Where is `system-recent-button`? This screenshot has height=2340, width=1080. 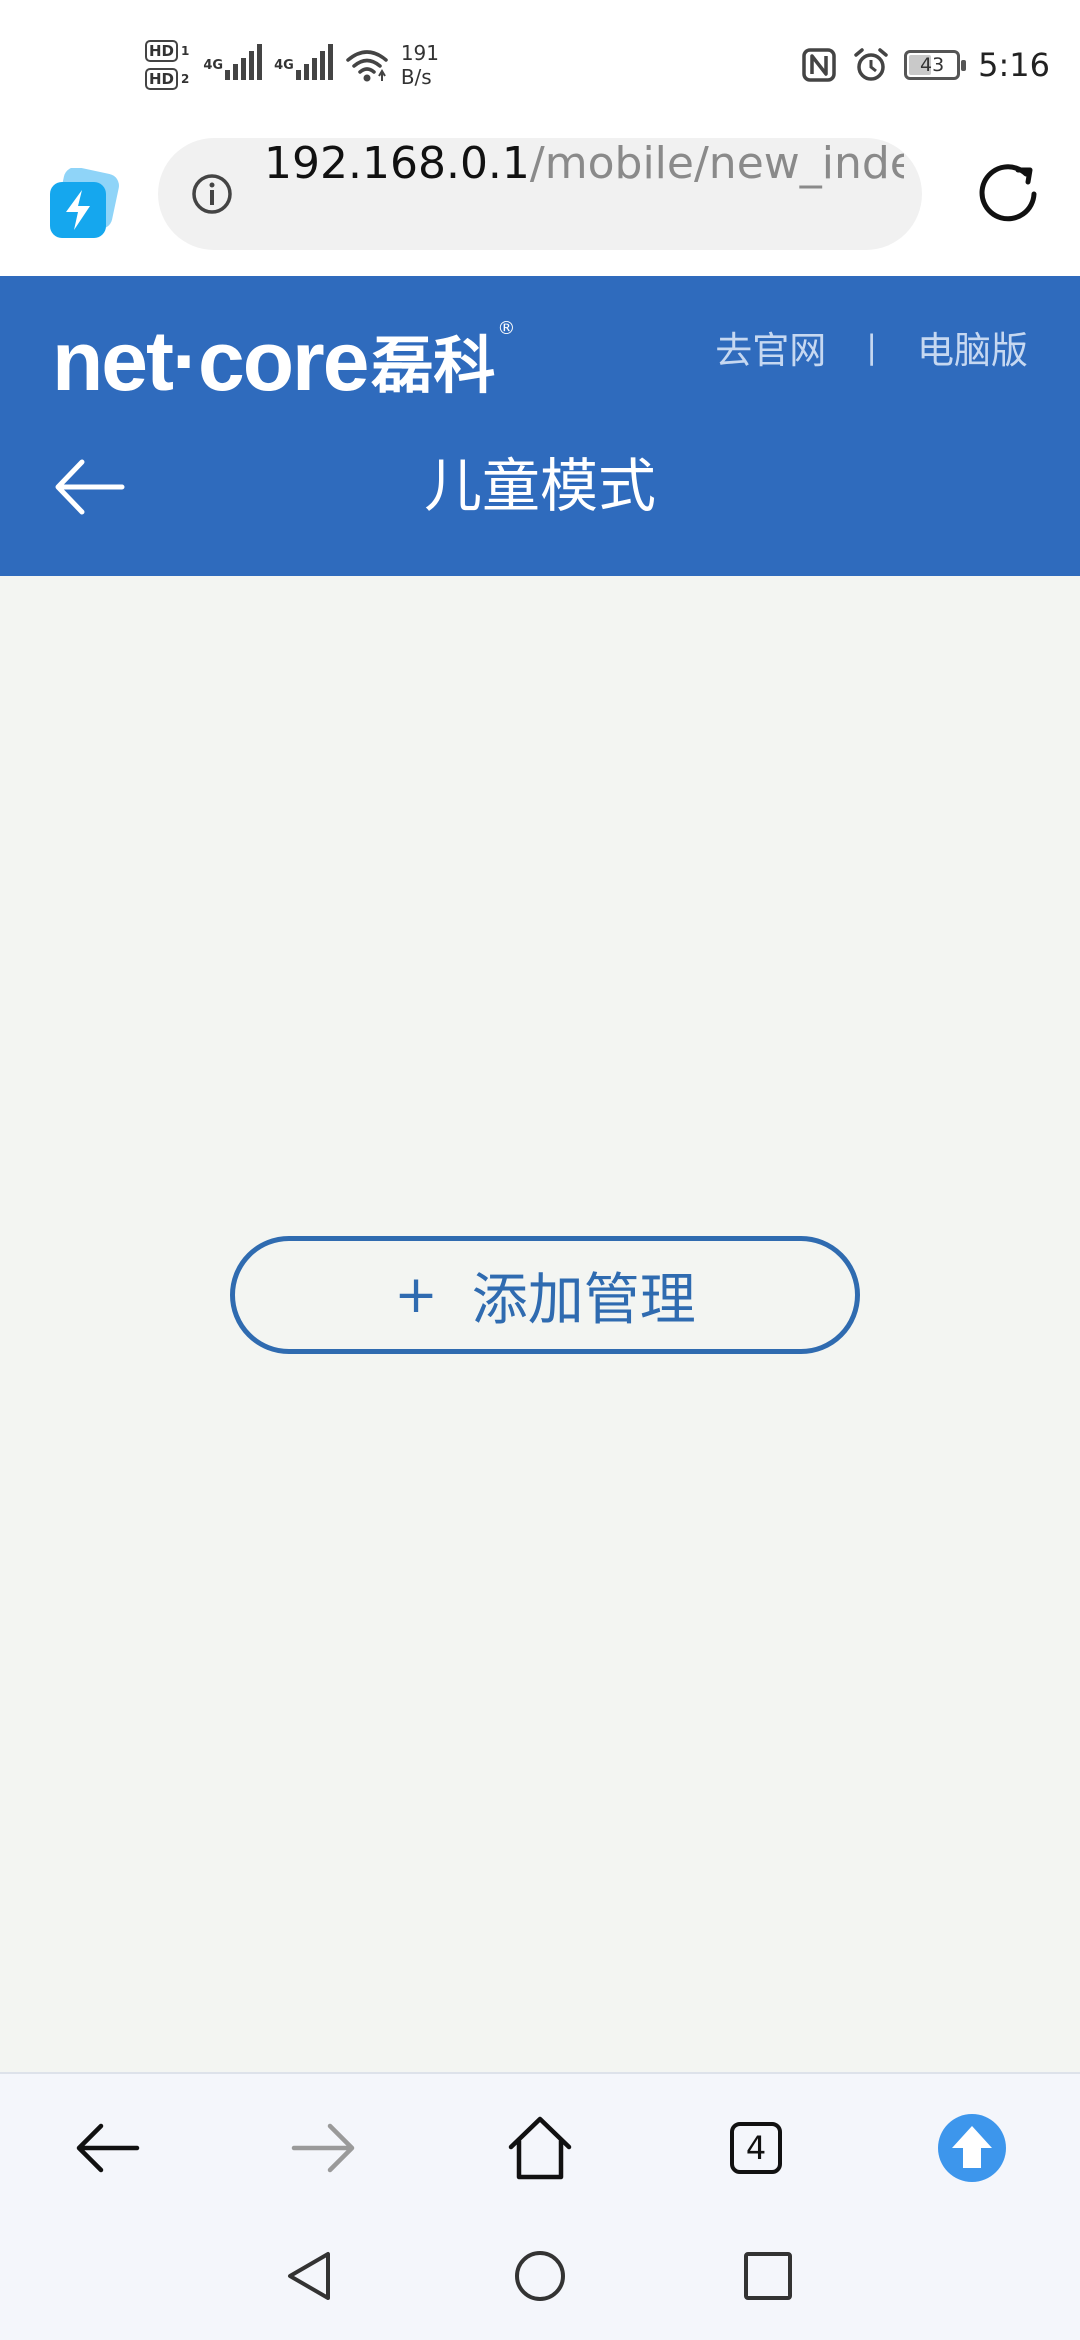
system-recent-button is located at coordinates (768, 2276).